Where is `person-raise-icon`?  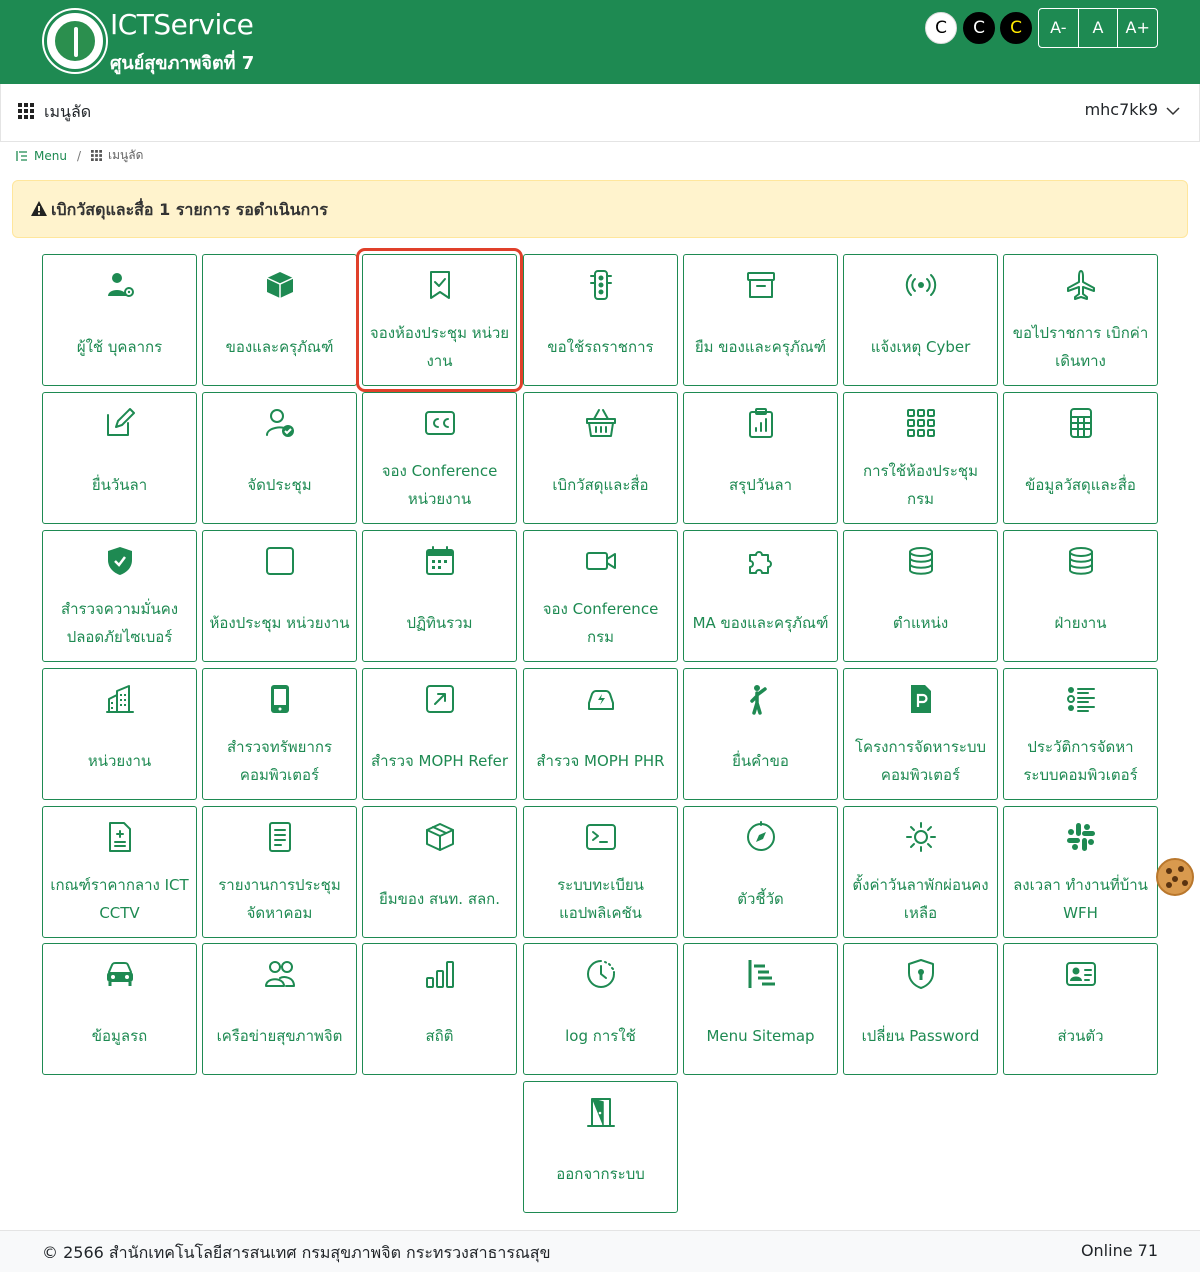
person-raise-icon is located at coordinates (758, 700).